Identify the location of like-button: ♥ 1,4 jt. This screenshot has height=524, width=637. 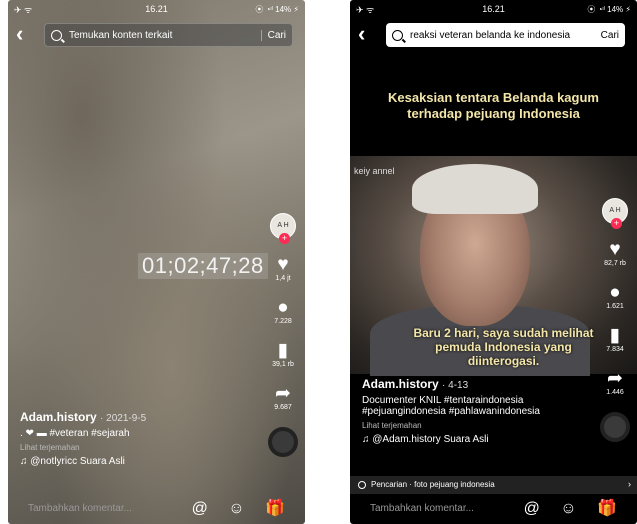
(283, 268).